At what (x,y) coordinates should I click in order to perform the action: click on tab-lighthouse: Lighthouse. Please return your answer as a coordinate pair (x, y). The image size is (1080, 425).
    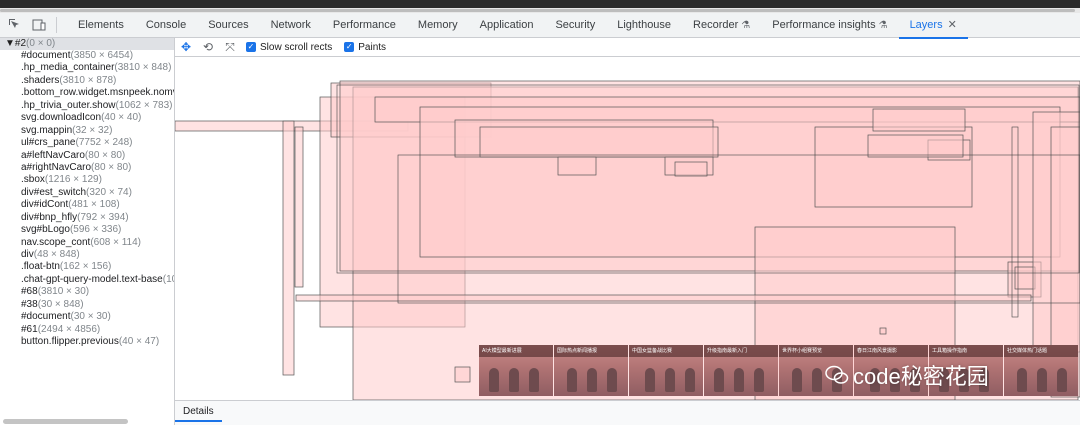
    Looking at the image, I should click on (644, 25).